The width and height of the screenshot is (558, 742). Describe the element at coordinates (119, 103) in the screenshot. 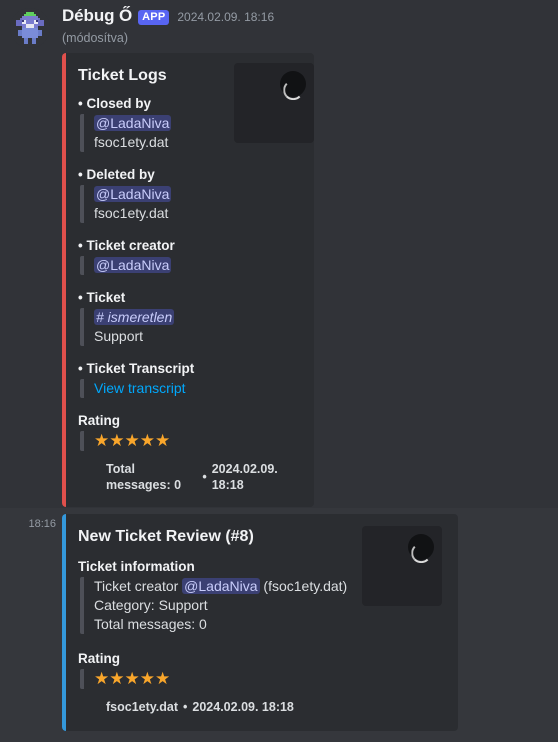

I see `embed-field-name-text: Closed by` at that location.